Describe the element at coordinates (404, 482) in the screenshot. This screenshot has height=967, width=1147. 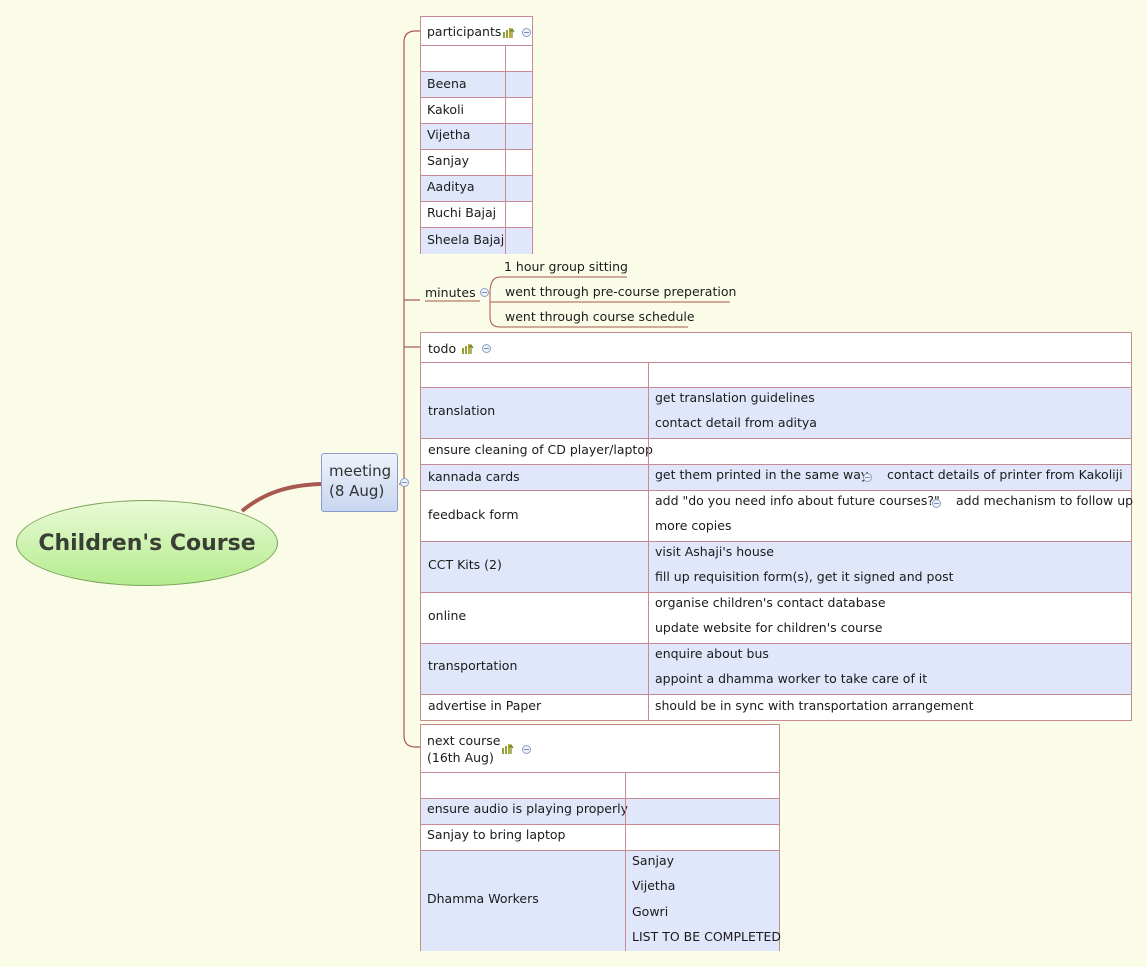
I see `meeting-collapse-icon` at that location.